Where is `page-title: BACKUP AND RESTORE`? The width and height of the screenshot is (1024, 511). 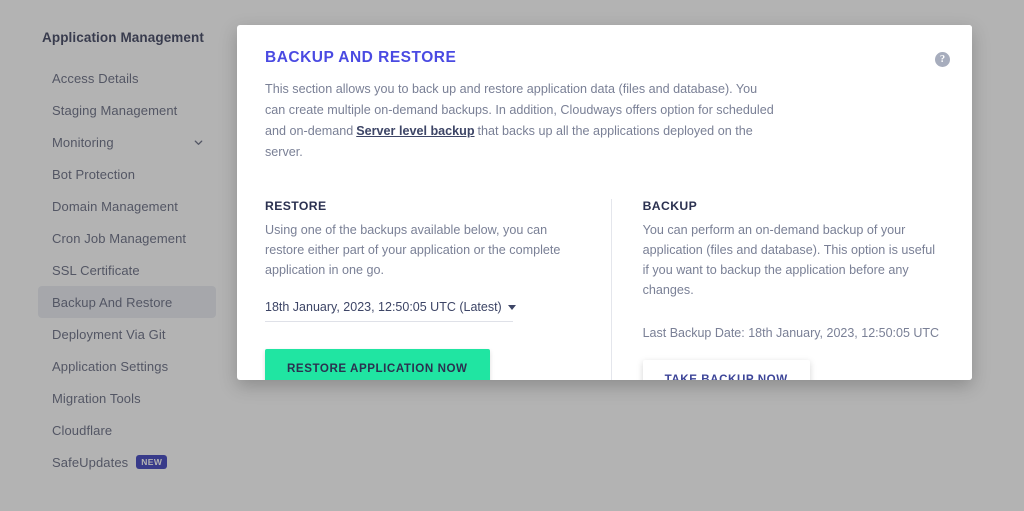
page-title: BACKUP AND RESTORE is located at coordinates (361, 57).